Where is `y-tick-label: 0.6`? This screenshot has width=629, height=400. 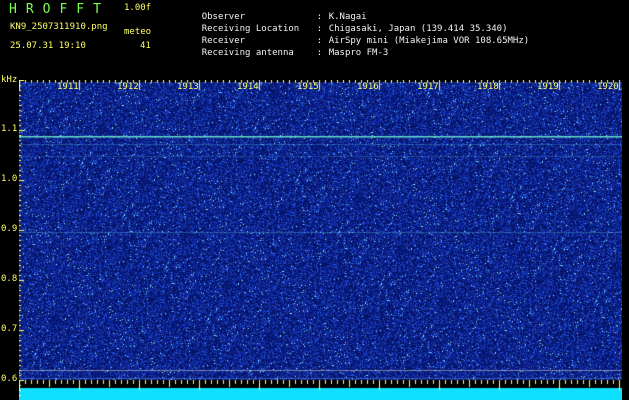
y-tick-label: 0.6 is located at coordinates (9, 379).